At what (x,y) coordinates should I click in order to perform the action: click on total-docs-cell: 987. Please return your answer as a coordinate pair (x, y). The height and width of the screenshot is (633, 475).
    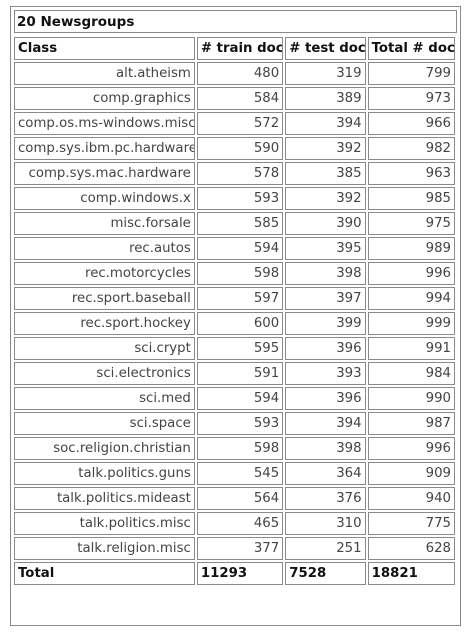
    Looking at the image, I should click on (411, 423).